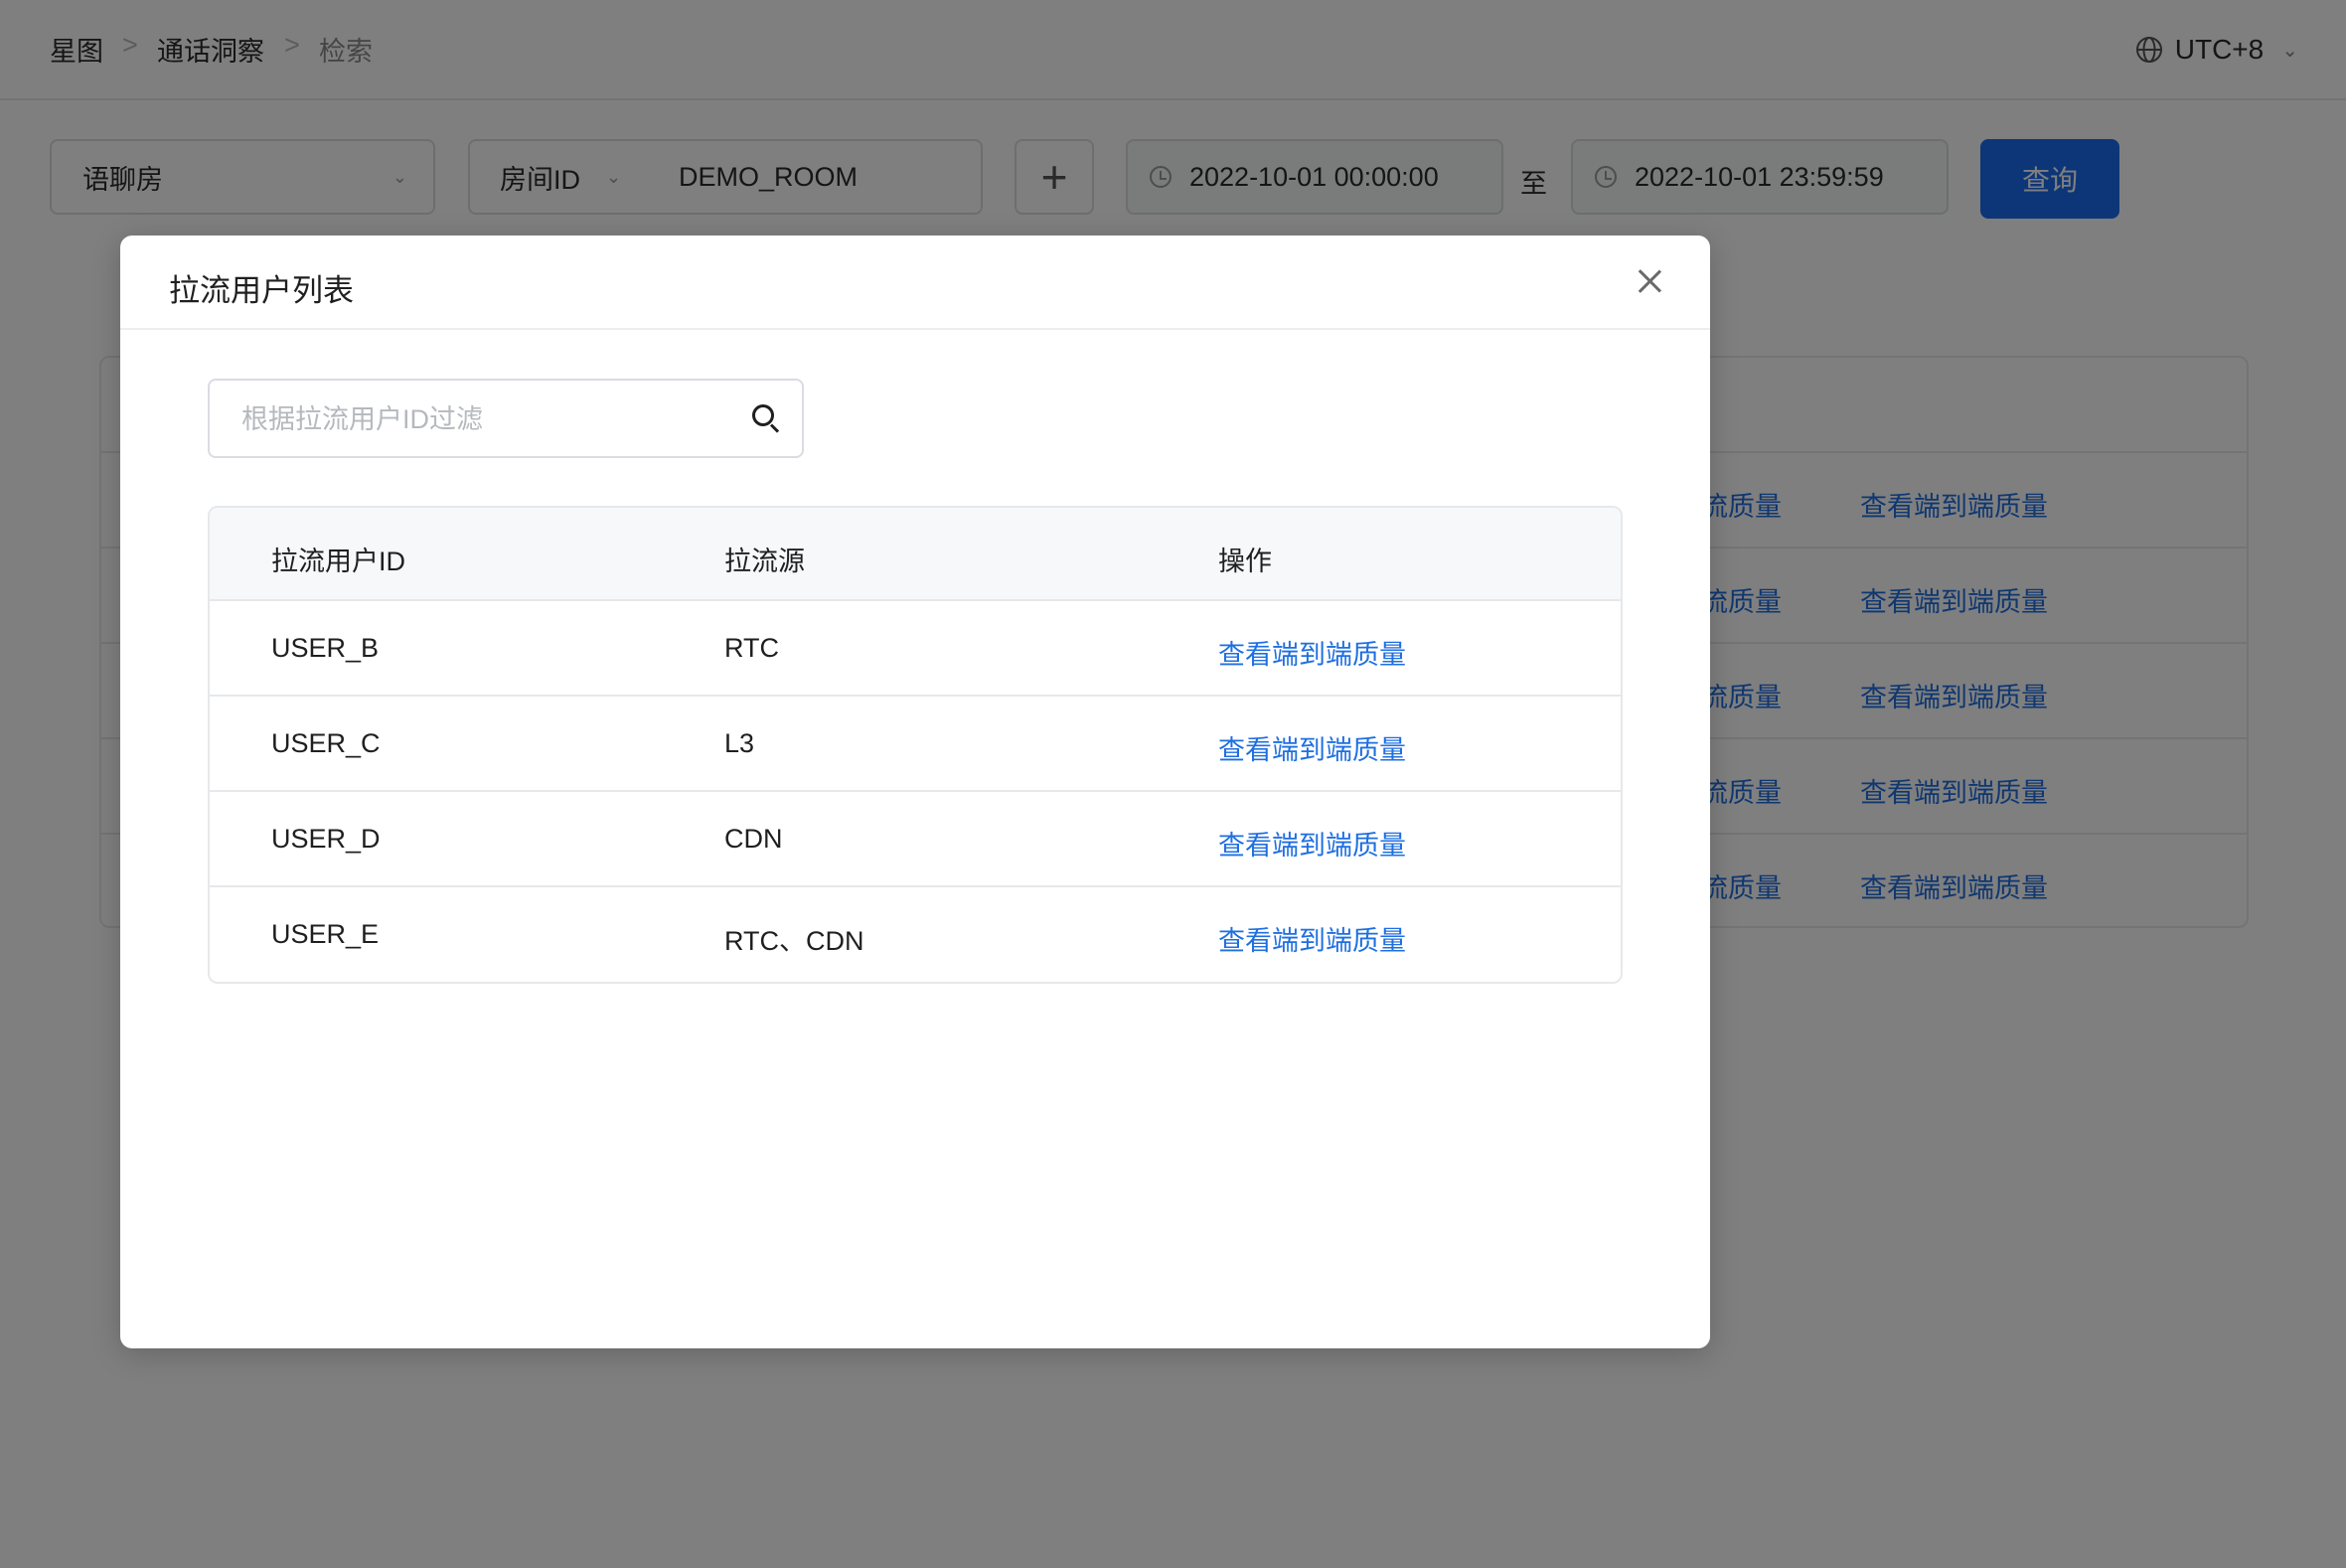  I want to click on table-header: 拉流用户ID 拉流源 操作, so click(916, 554).